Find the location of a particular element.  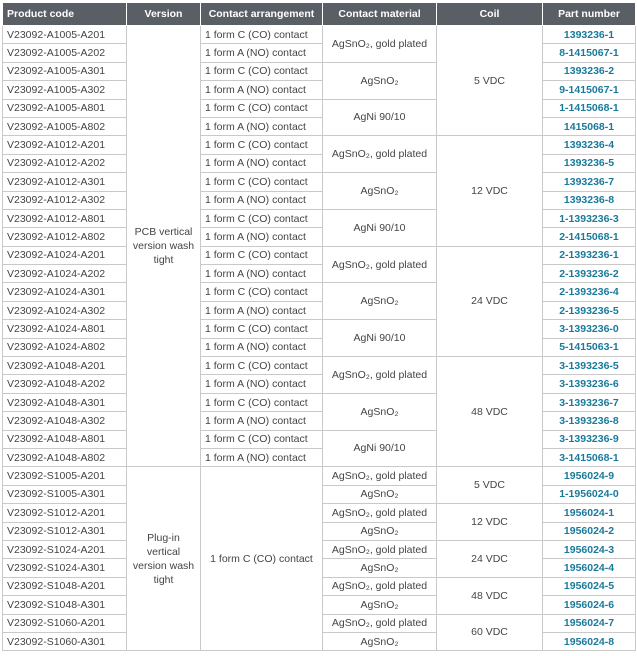

part-number-cell: 1956024-9 is located at coordinates (589, 476).